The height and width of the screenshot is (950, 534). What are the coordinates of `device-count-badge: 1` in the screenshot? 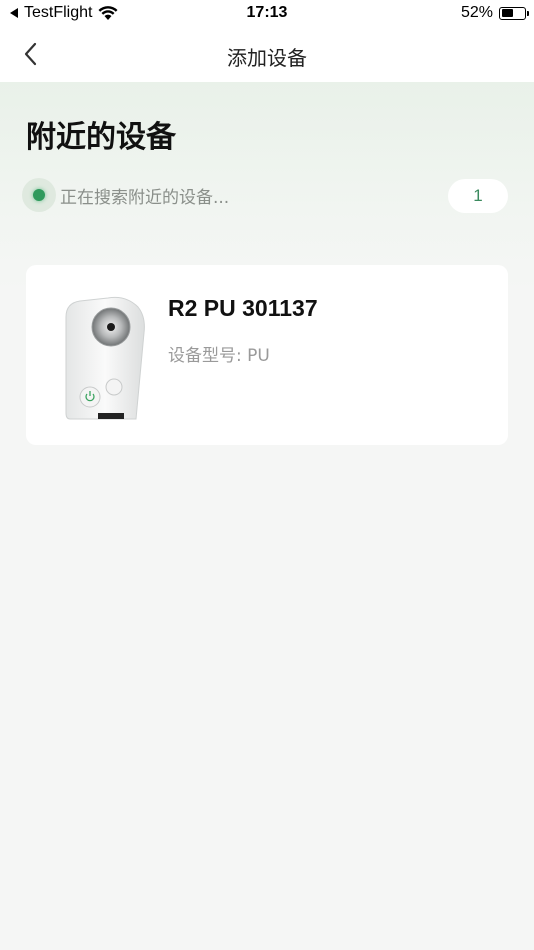 It's located at (478, 196).